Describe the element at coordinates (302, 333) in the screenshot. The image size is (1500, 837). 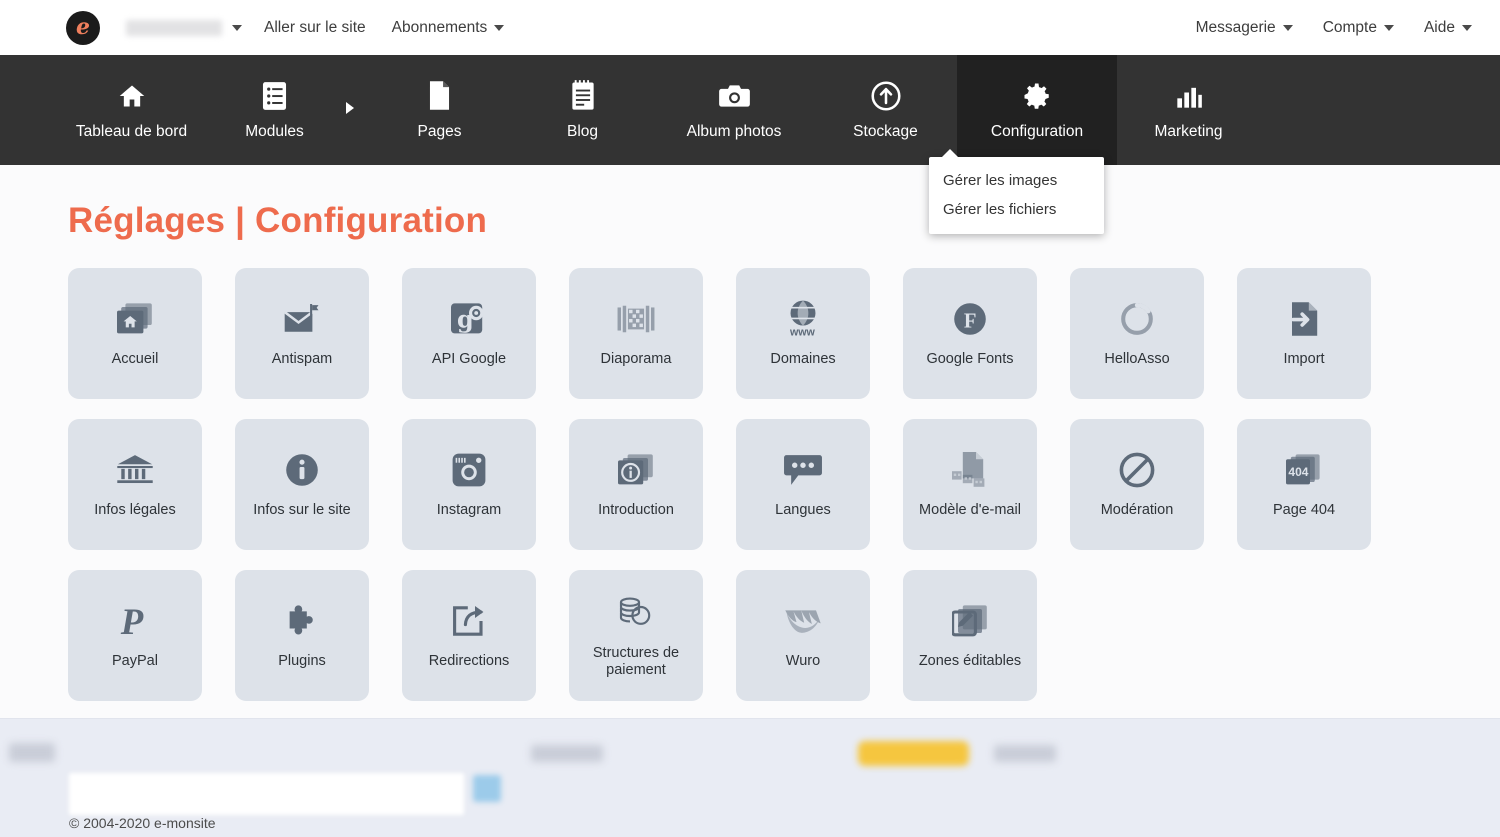
I see `tile-antispam: Antispam` at that location.